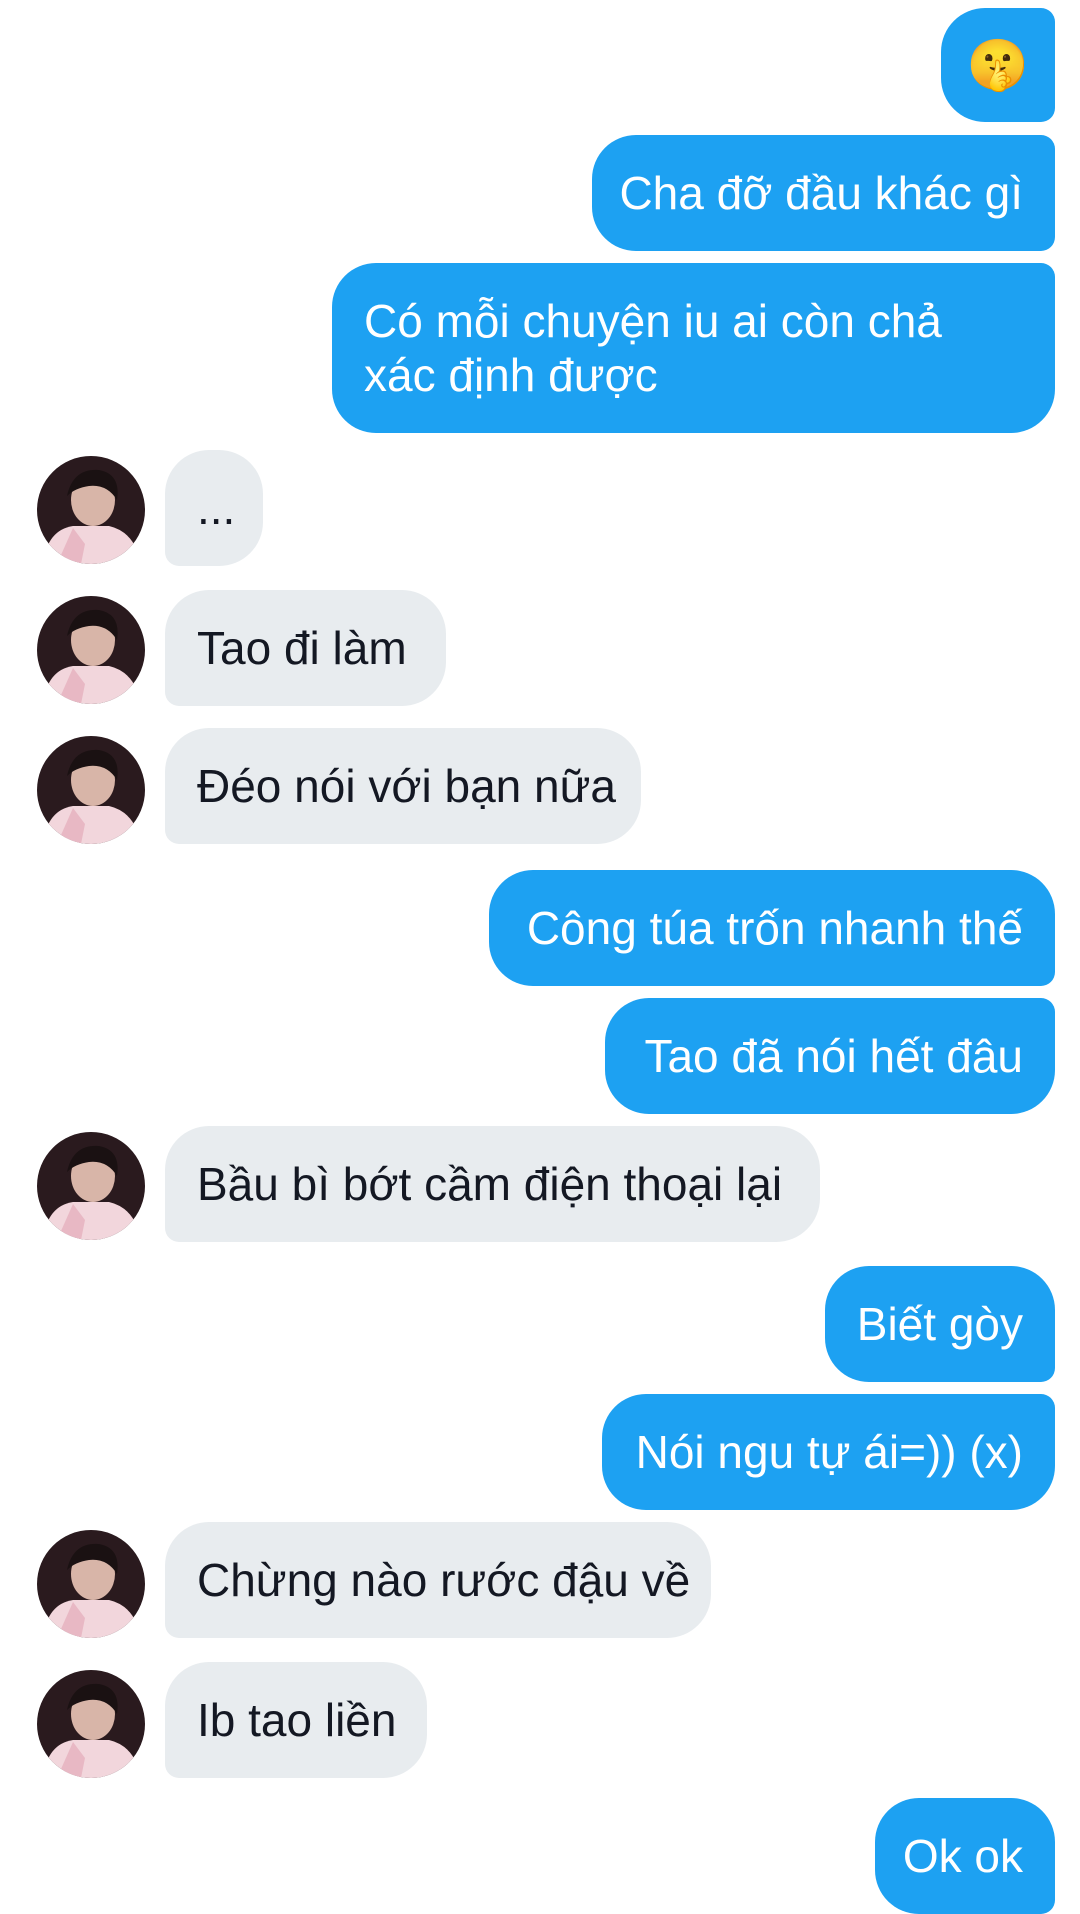 Image resolution: width=1080 pixels, height=1914 pixels. What do you see at coordinates (444, 1580) in the screenshot?
I see `message-text: Chừng nào rước đậu về` at bounding box center [444, 1580].